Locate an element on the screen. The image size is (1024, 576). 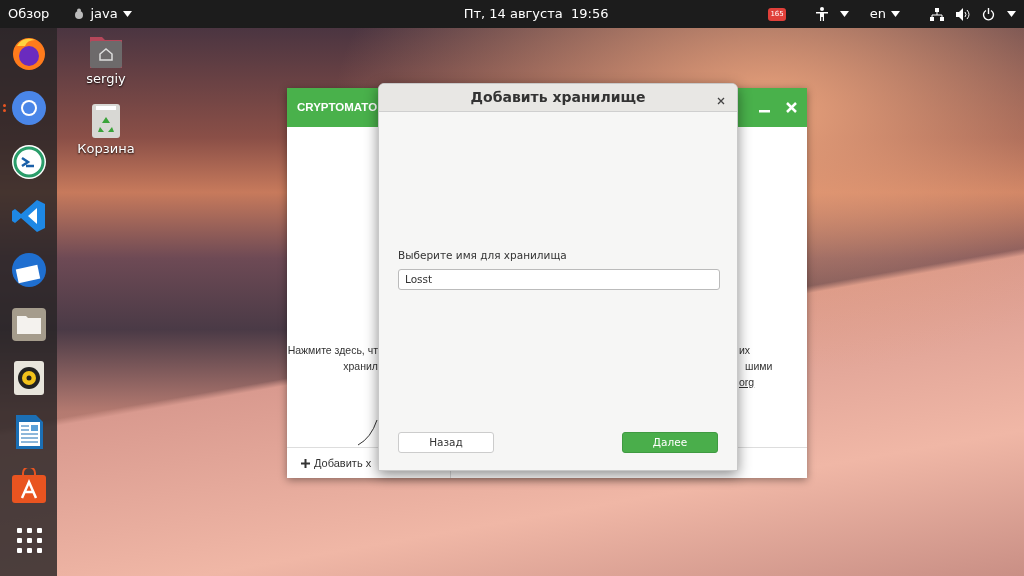
desktop-icon-label: Корзина is located at coordinates (106, 148).